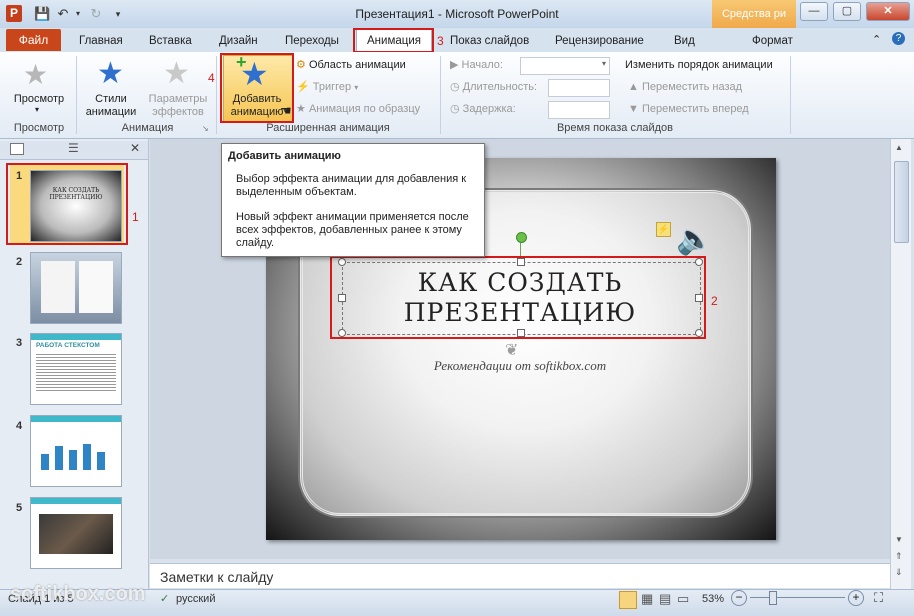  What do you see at coordinates (312, 41) in the screenshot?
I see `tab-transitions: Переходы` at bounding box center [312, 41].